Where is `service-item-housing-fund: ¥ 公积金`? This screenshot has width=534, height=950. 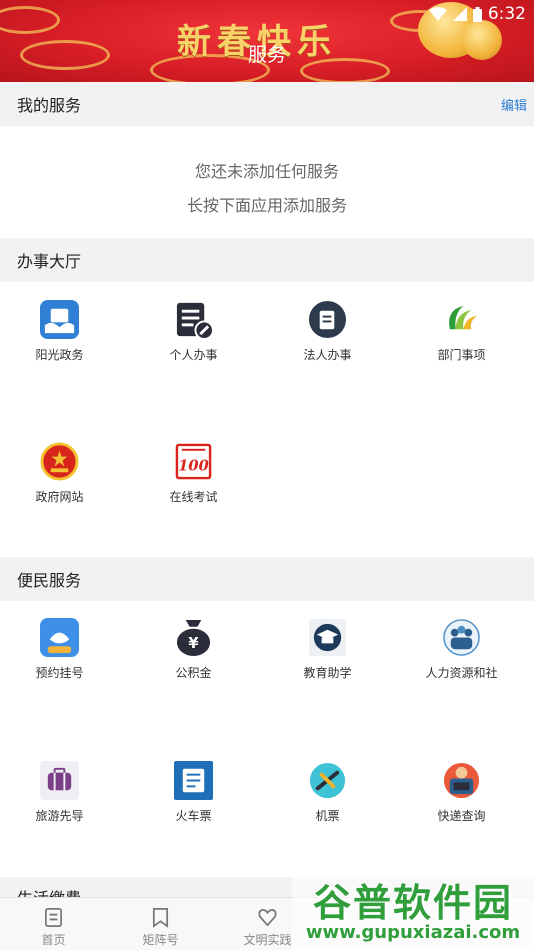 service-item-housing-fund: ¥ 公积金 is located at coordinates (193, 668).